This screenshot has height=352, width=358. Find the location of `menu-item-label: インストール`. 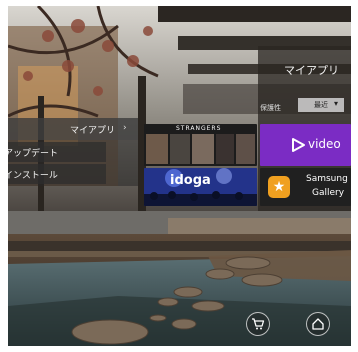

menu-item-label: インストール is located at coordinates (33, 176).